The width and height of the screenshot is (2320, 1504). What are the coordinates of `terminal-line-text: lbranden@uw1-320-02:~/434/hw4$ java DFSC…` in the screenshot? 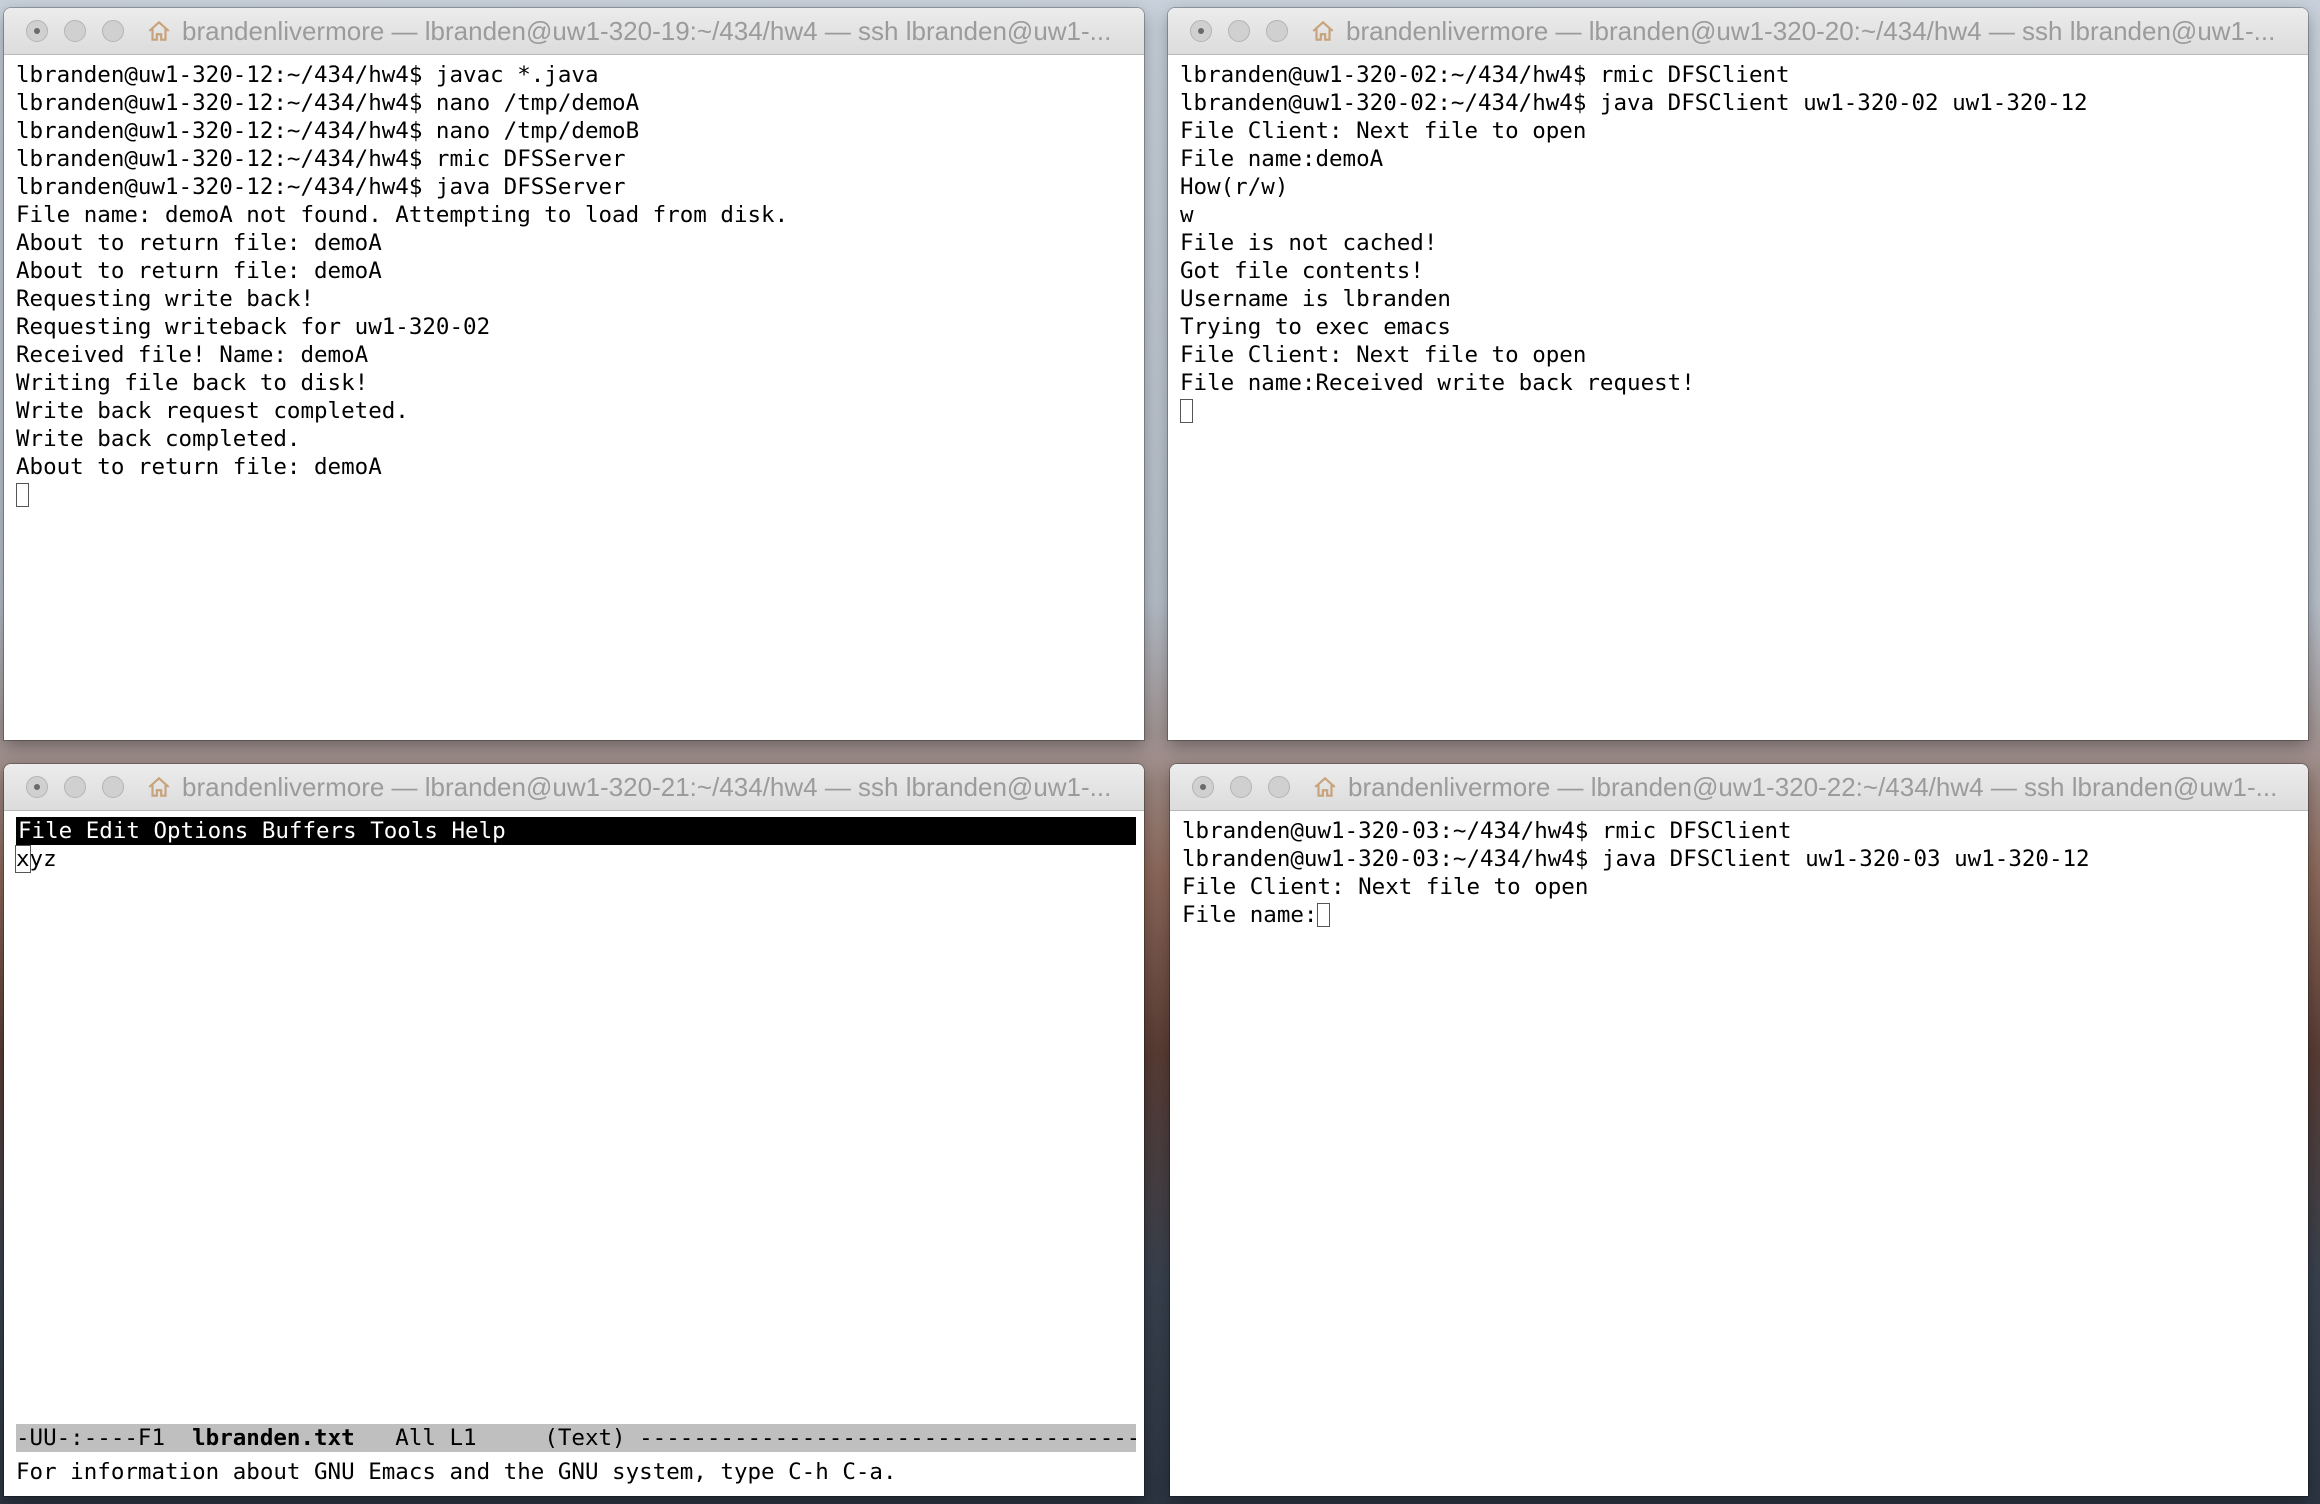 It's located at (1634, 103).